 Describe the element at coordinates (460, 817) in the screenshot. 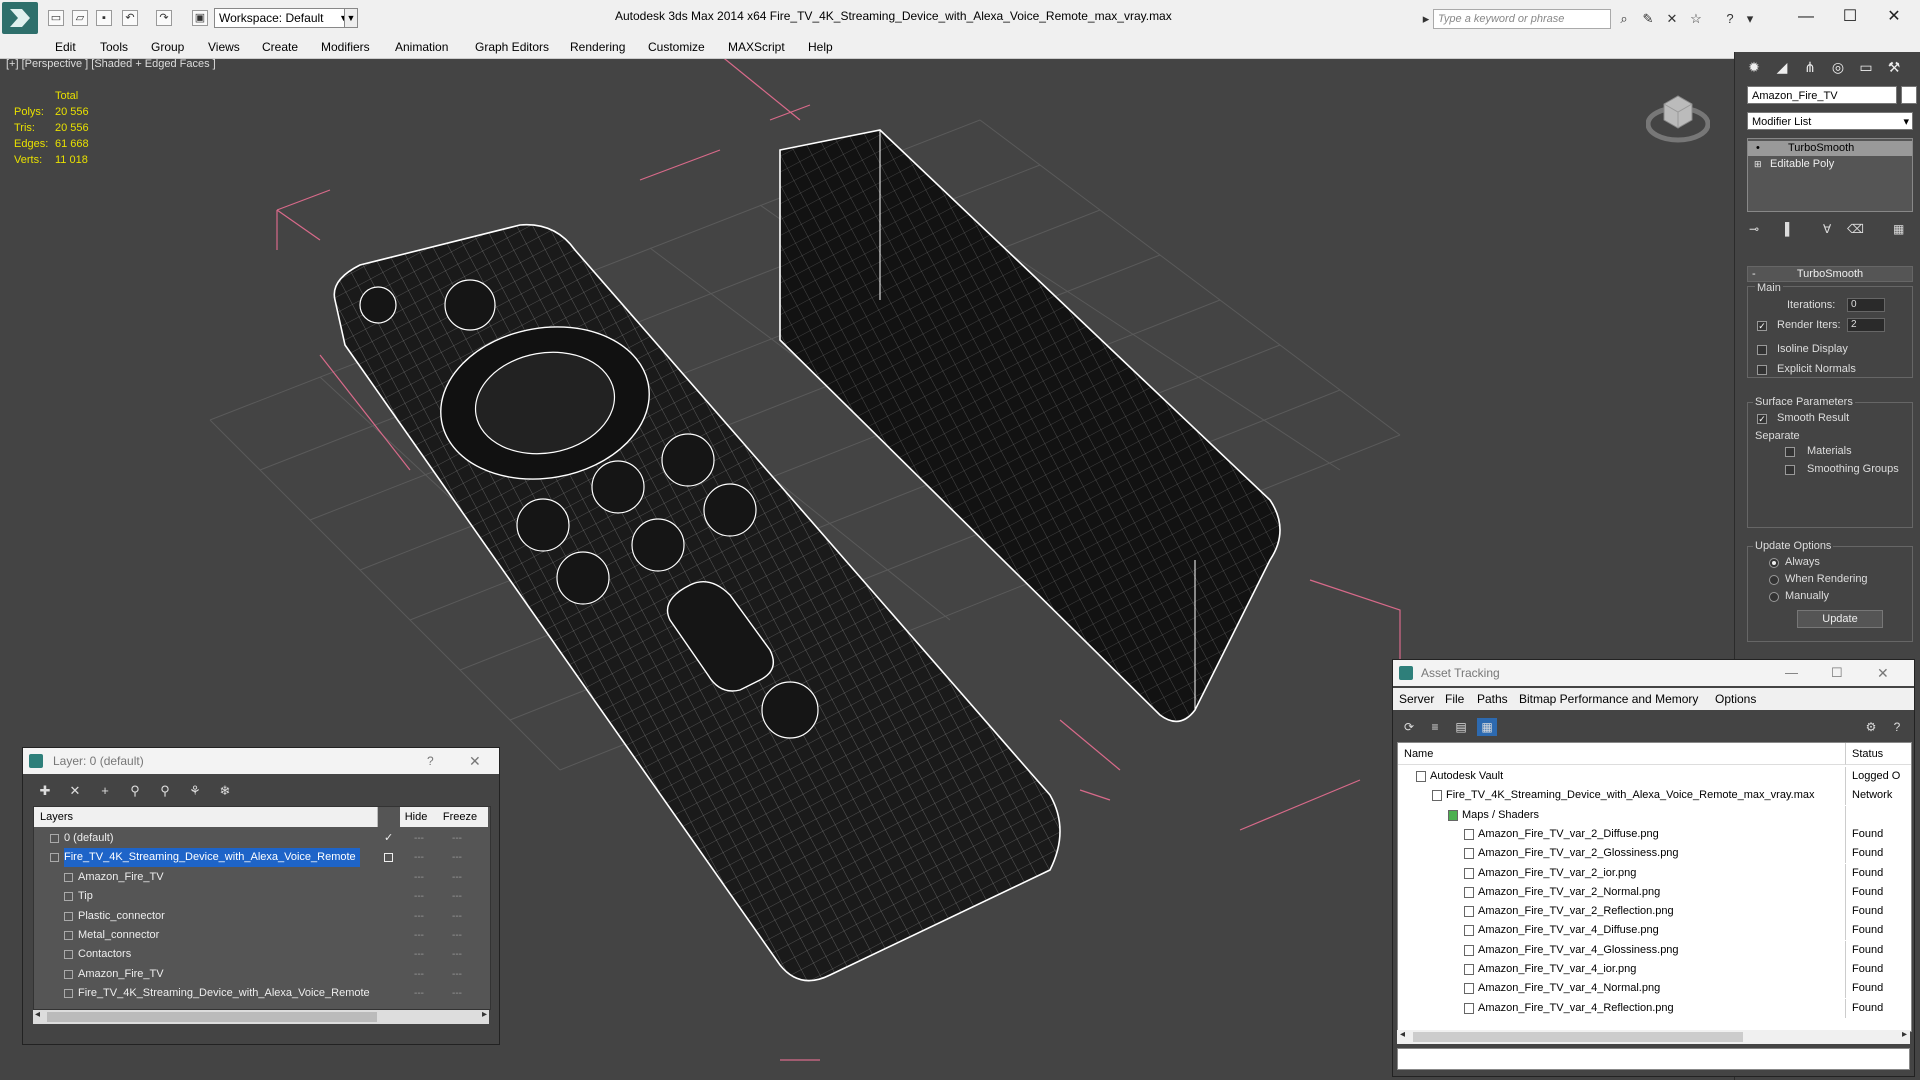

I see `freeze-column-header: Freeze` at that location.